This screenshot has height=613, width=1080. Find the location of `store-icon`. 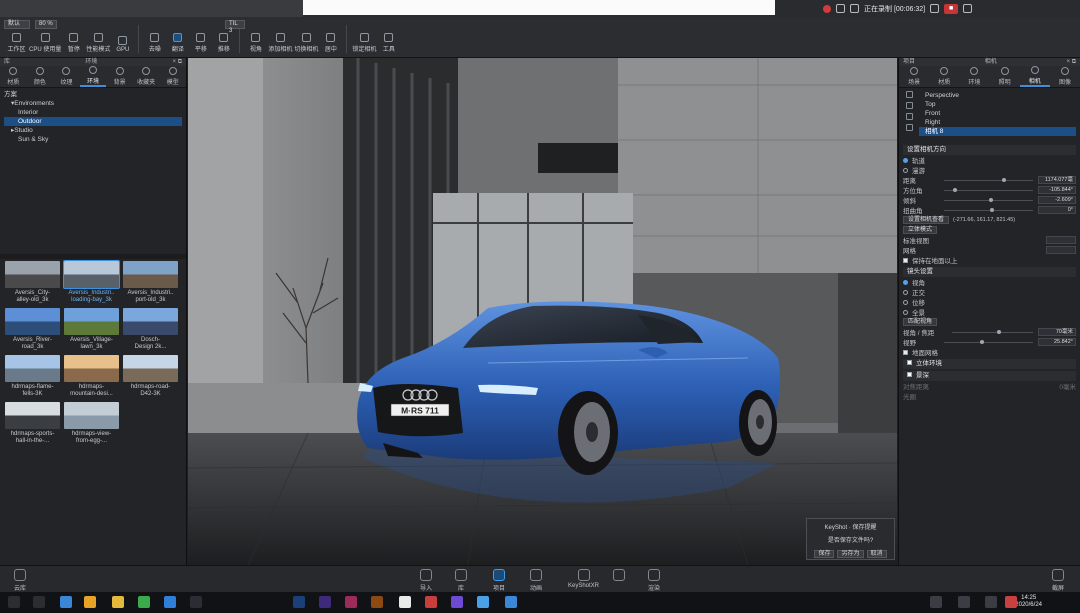

store-icon is located at coordinates (66, 602).